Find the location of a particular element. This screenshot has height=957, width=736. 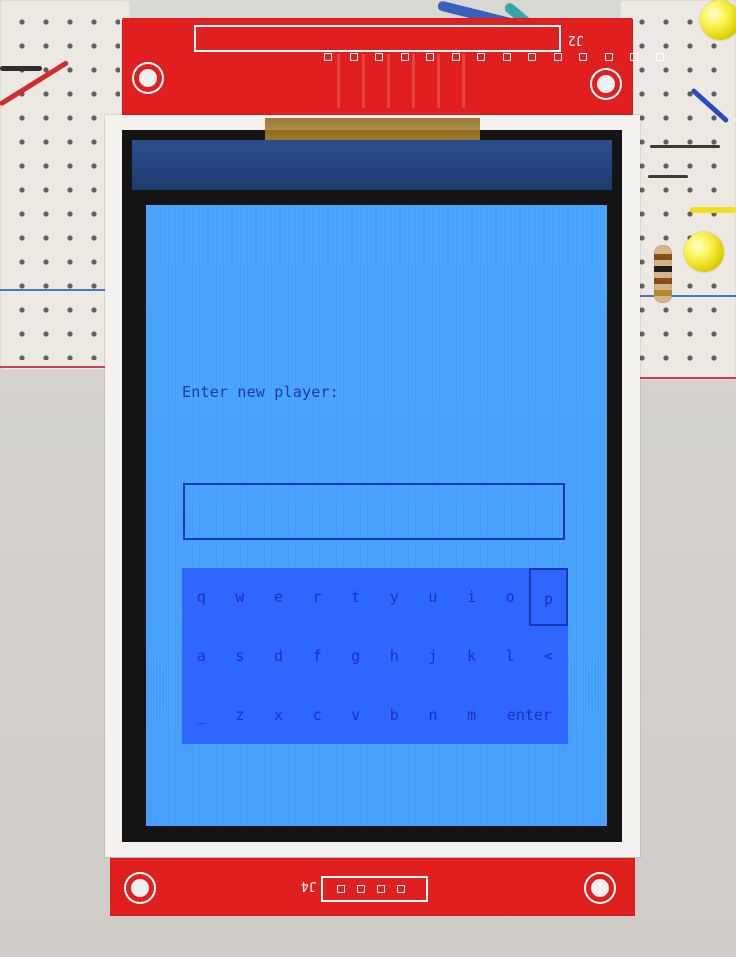

bottom-header-label: J4 is located at coordinates (309, 885).